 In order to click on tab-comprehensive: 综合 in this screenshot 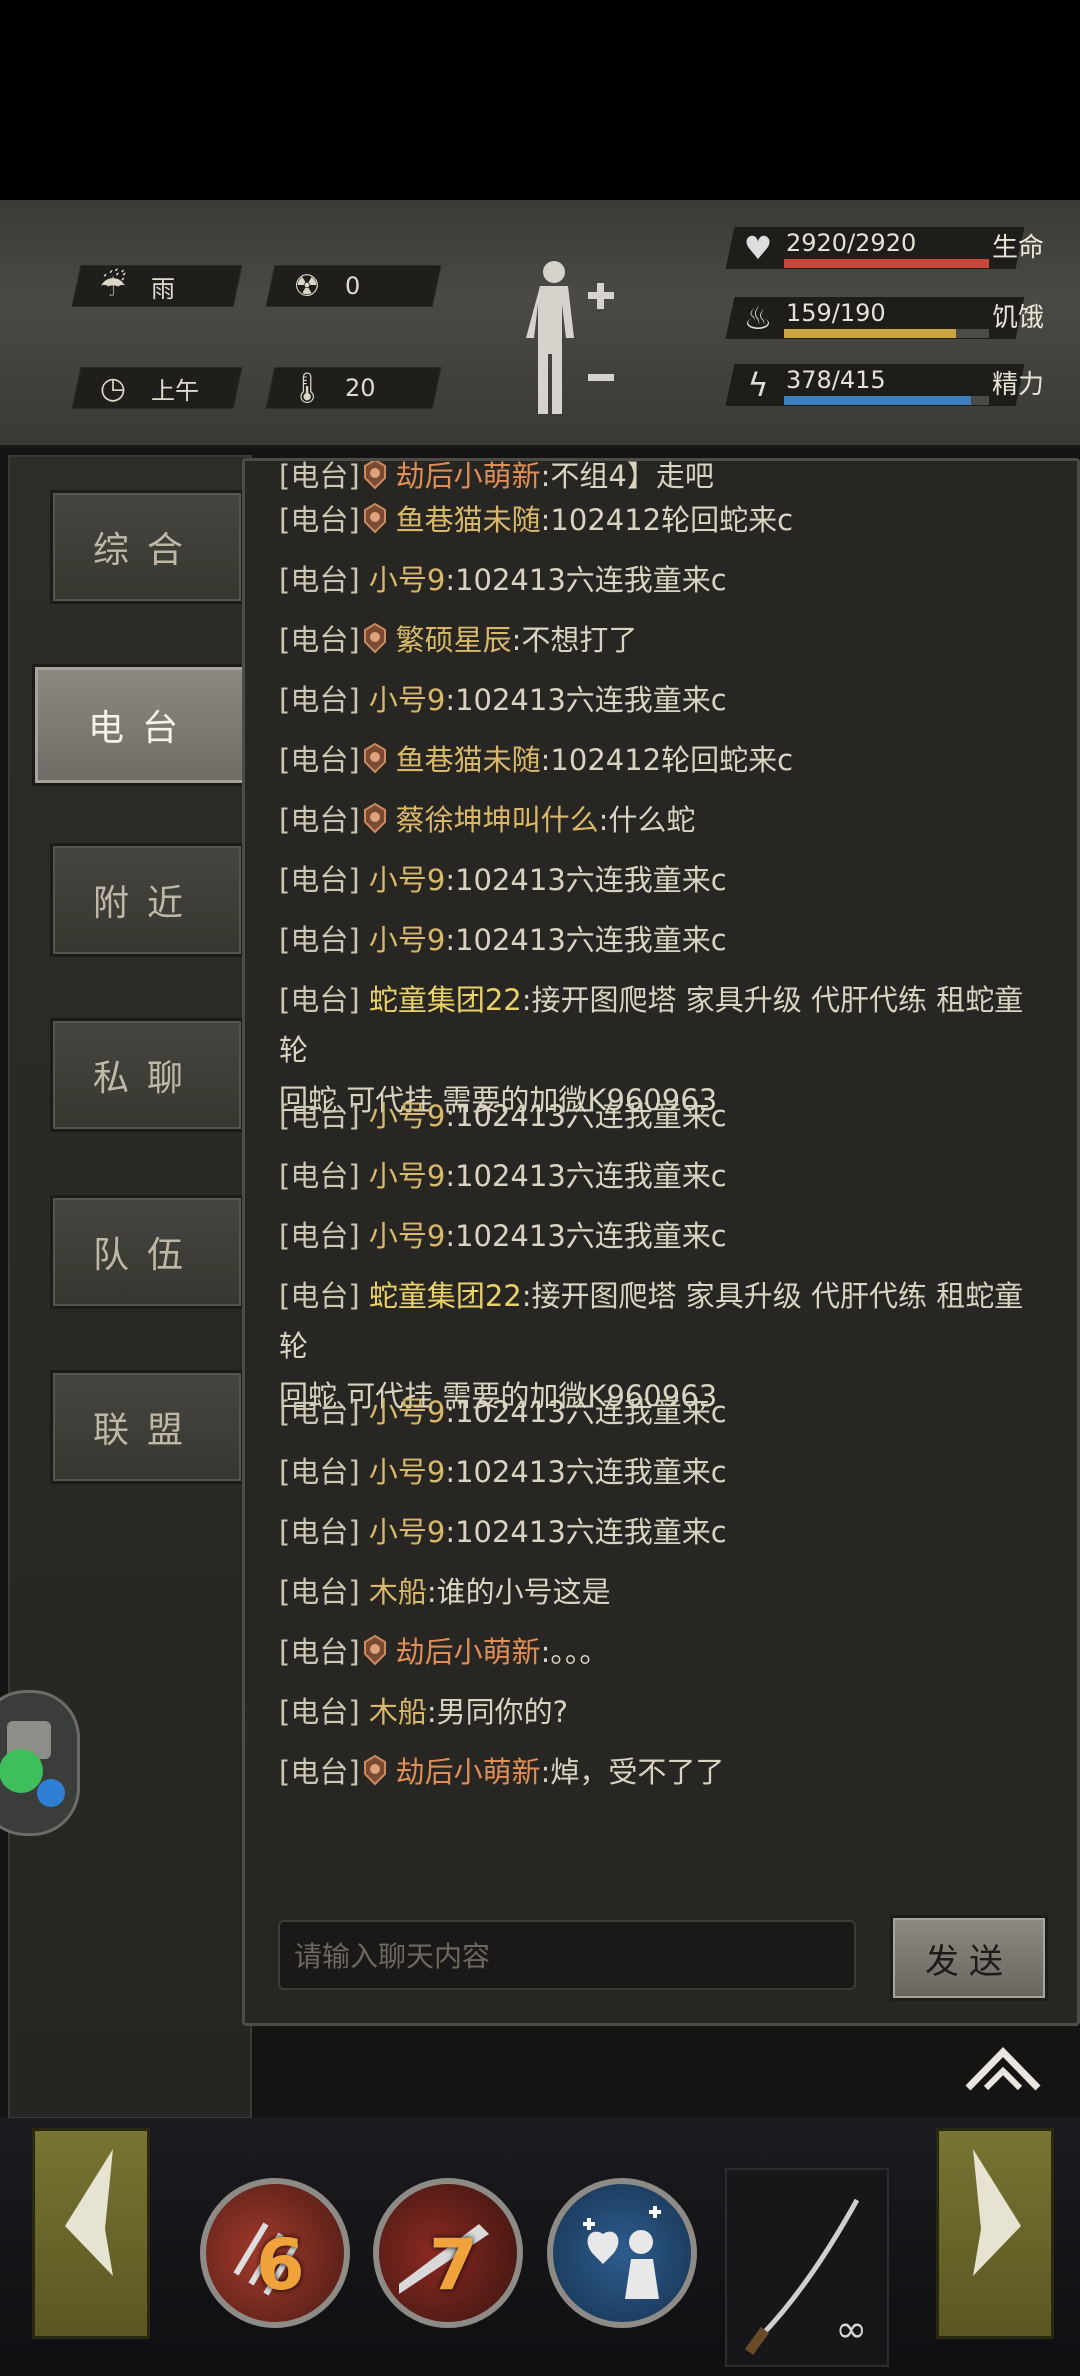, I will do `click(147, 547)`.